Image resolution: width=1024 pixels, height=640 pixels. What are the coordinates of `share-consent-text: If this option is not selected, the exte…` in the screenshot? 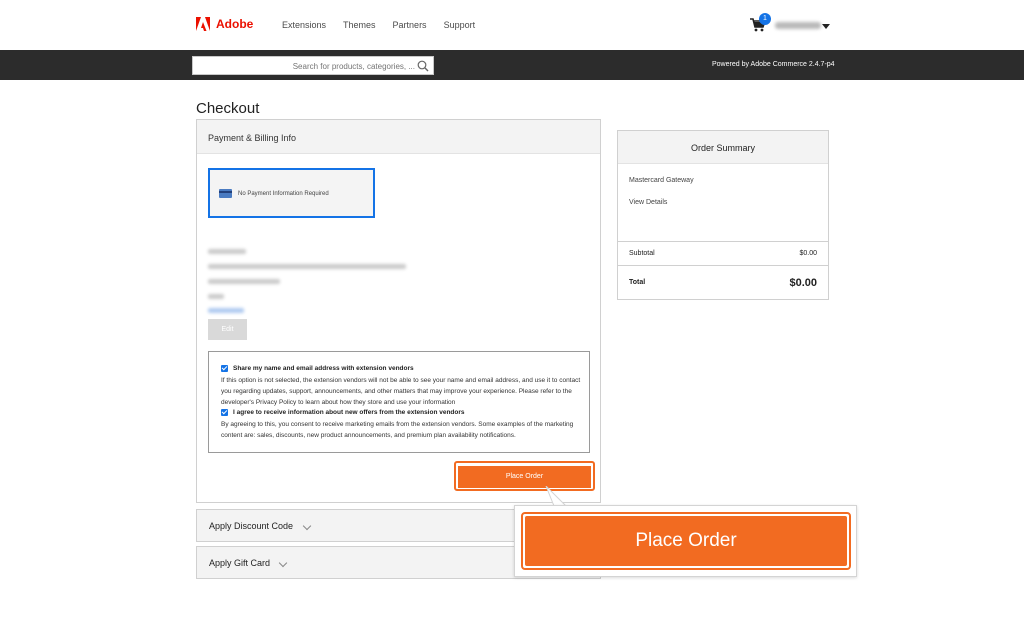 It's located at (401, 391).